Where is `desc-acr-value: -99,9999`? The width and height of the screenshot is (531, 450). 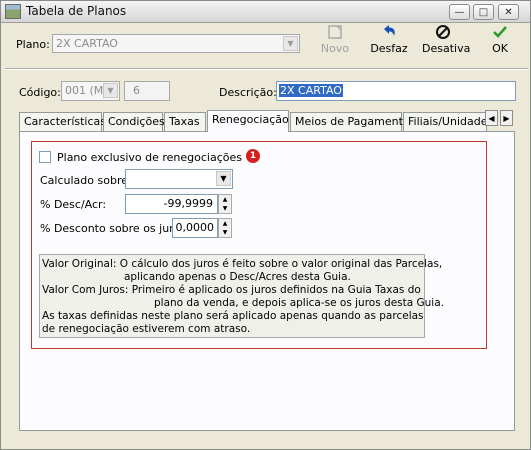
desc-acr-value: -99,9999 is located at coordinates (188, 203).